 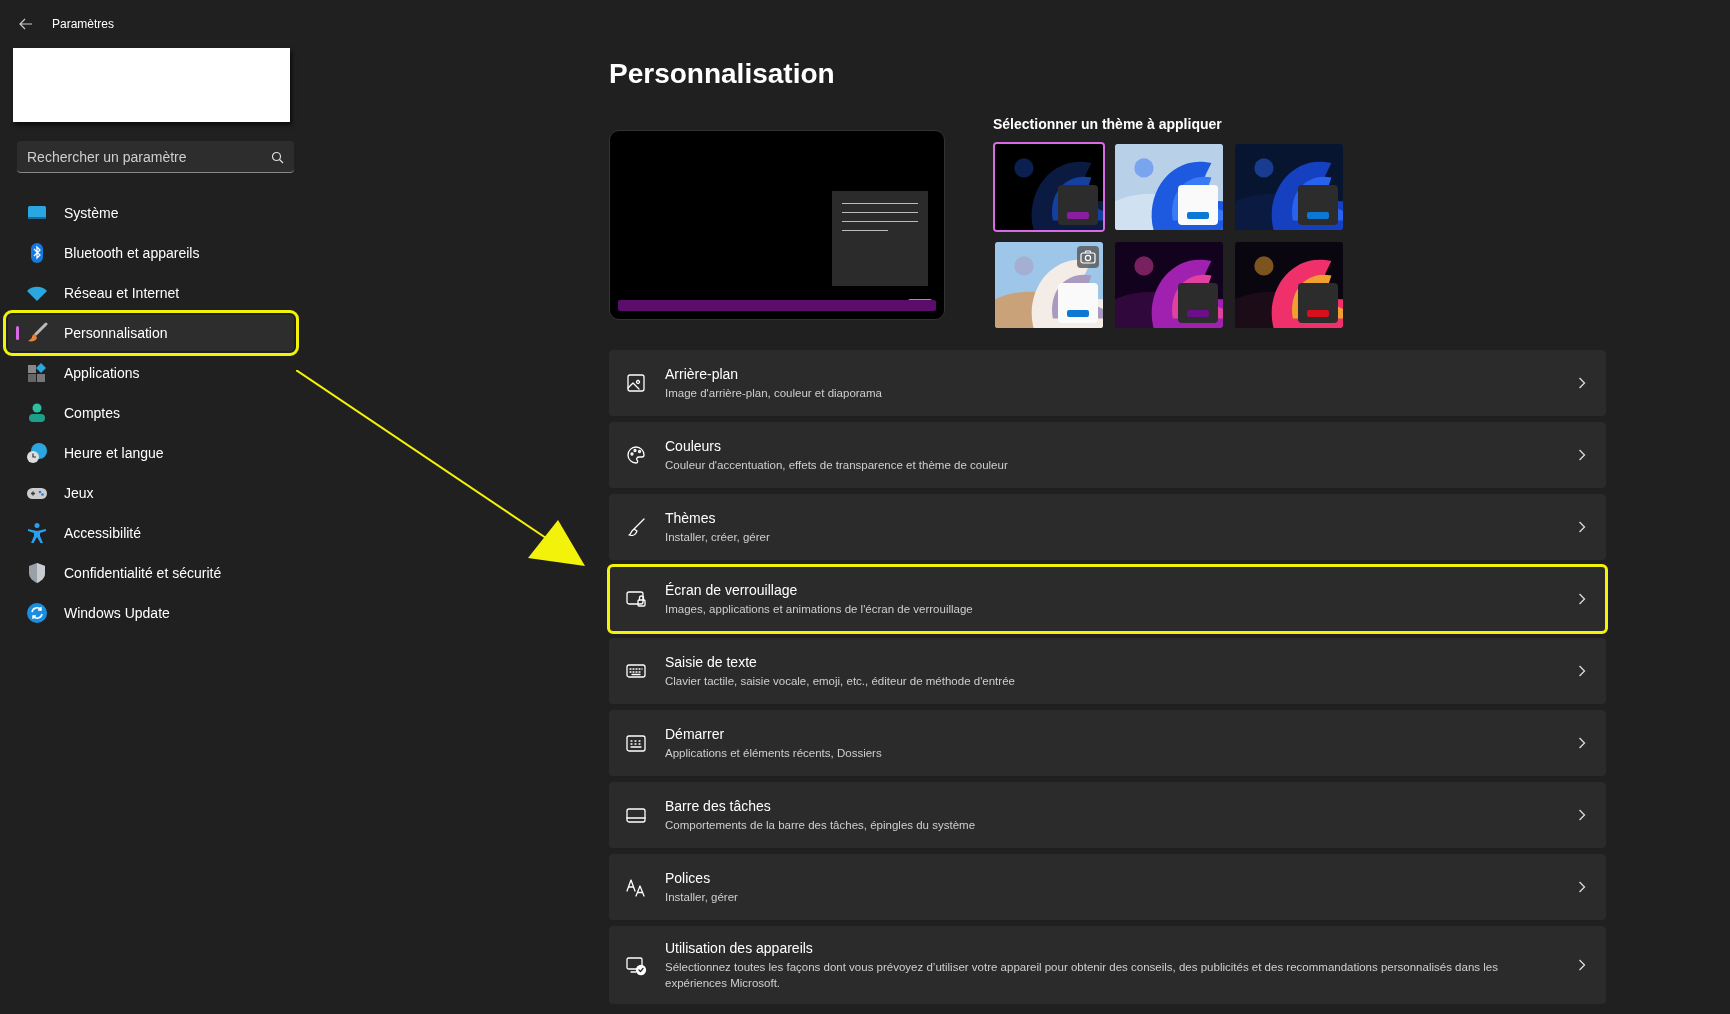 I want to click on settings-row: Démarrer Applications et éléments récents, Dossiers, so click(x=1107, y=743).